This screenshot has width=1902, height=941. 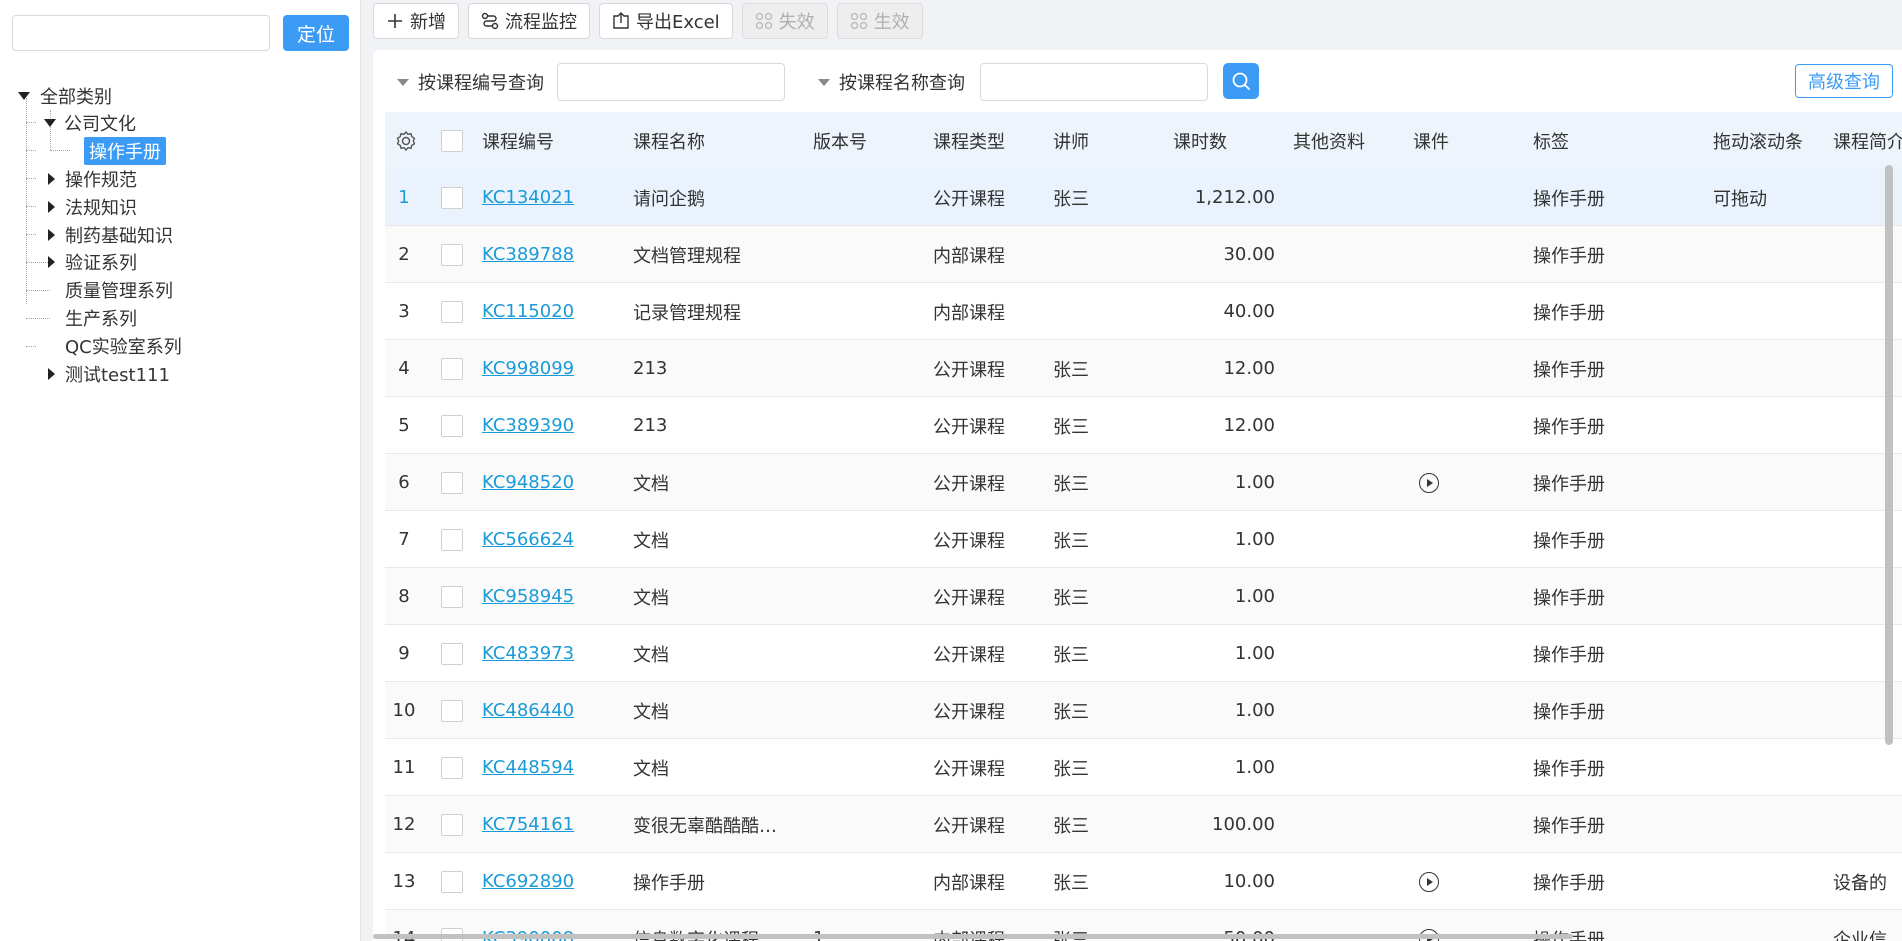 I want to click on tree-node-label: 质量管理系列, so click(x=119, y=290).